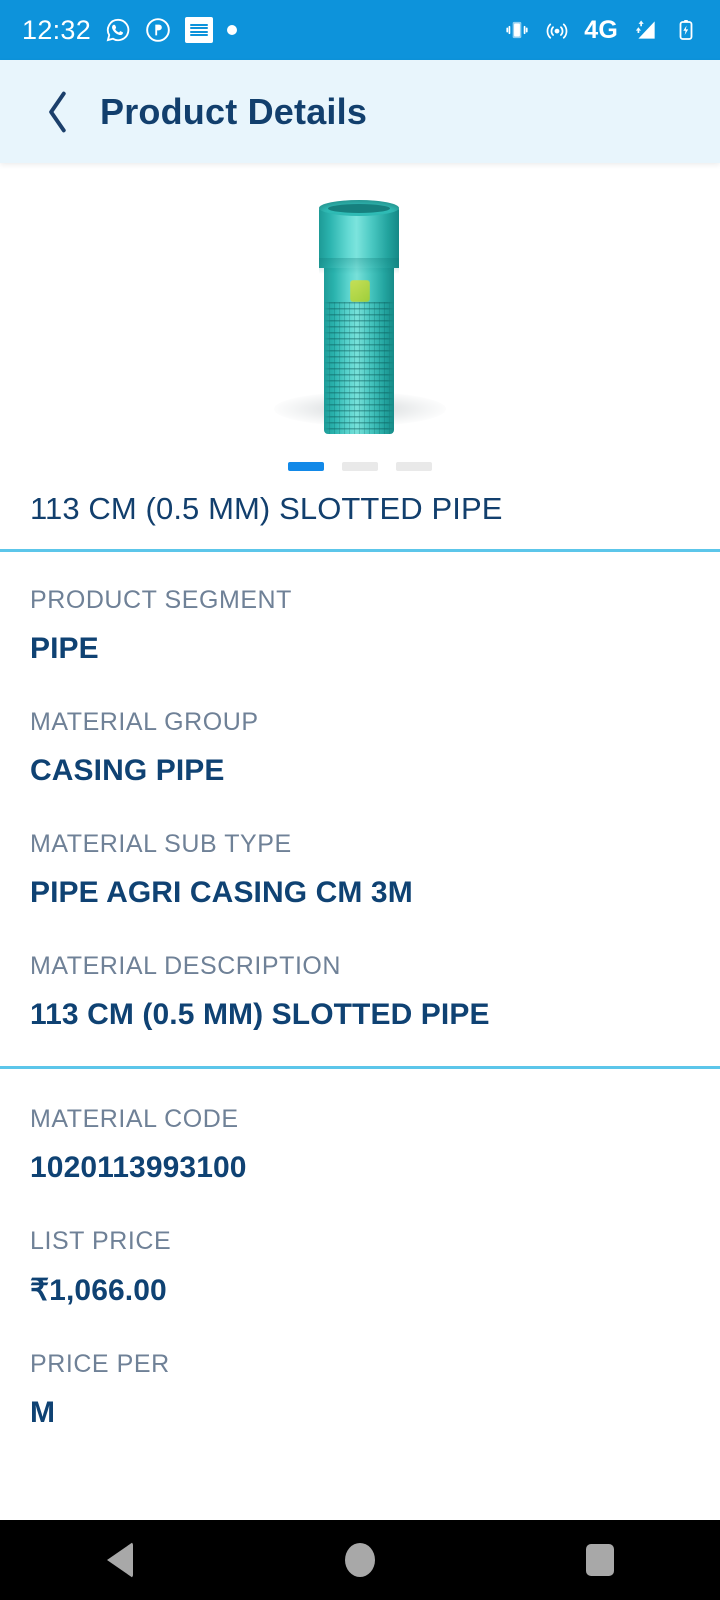 Image resolution: width=720 pixels, height=1600 pixels. What do you see at coordinates (118, 30) in the screenshot?
I see `whatsapp-icon` at bounding box center [118, 30].